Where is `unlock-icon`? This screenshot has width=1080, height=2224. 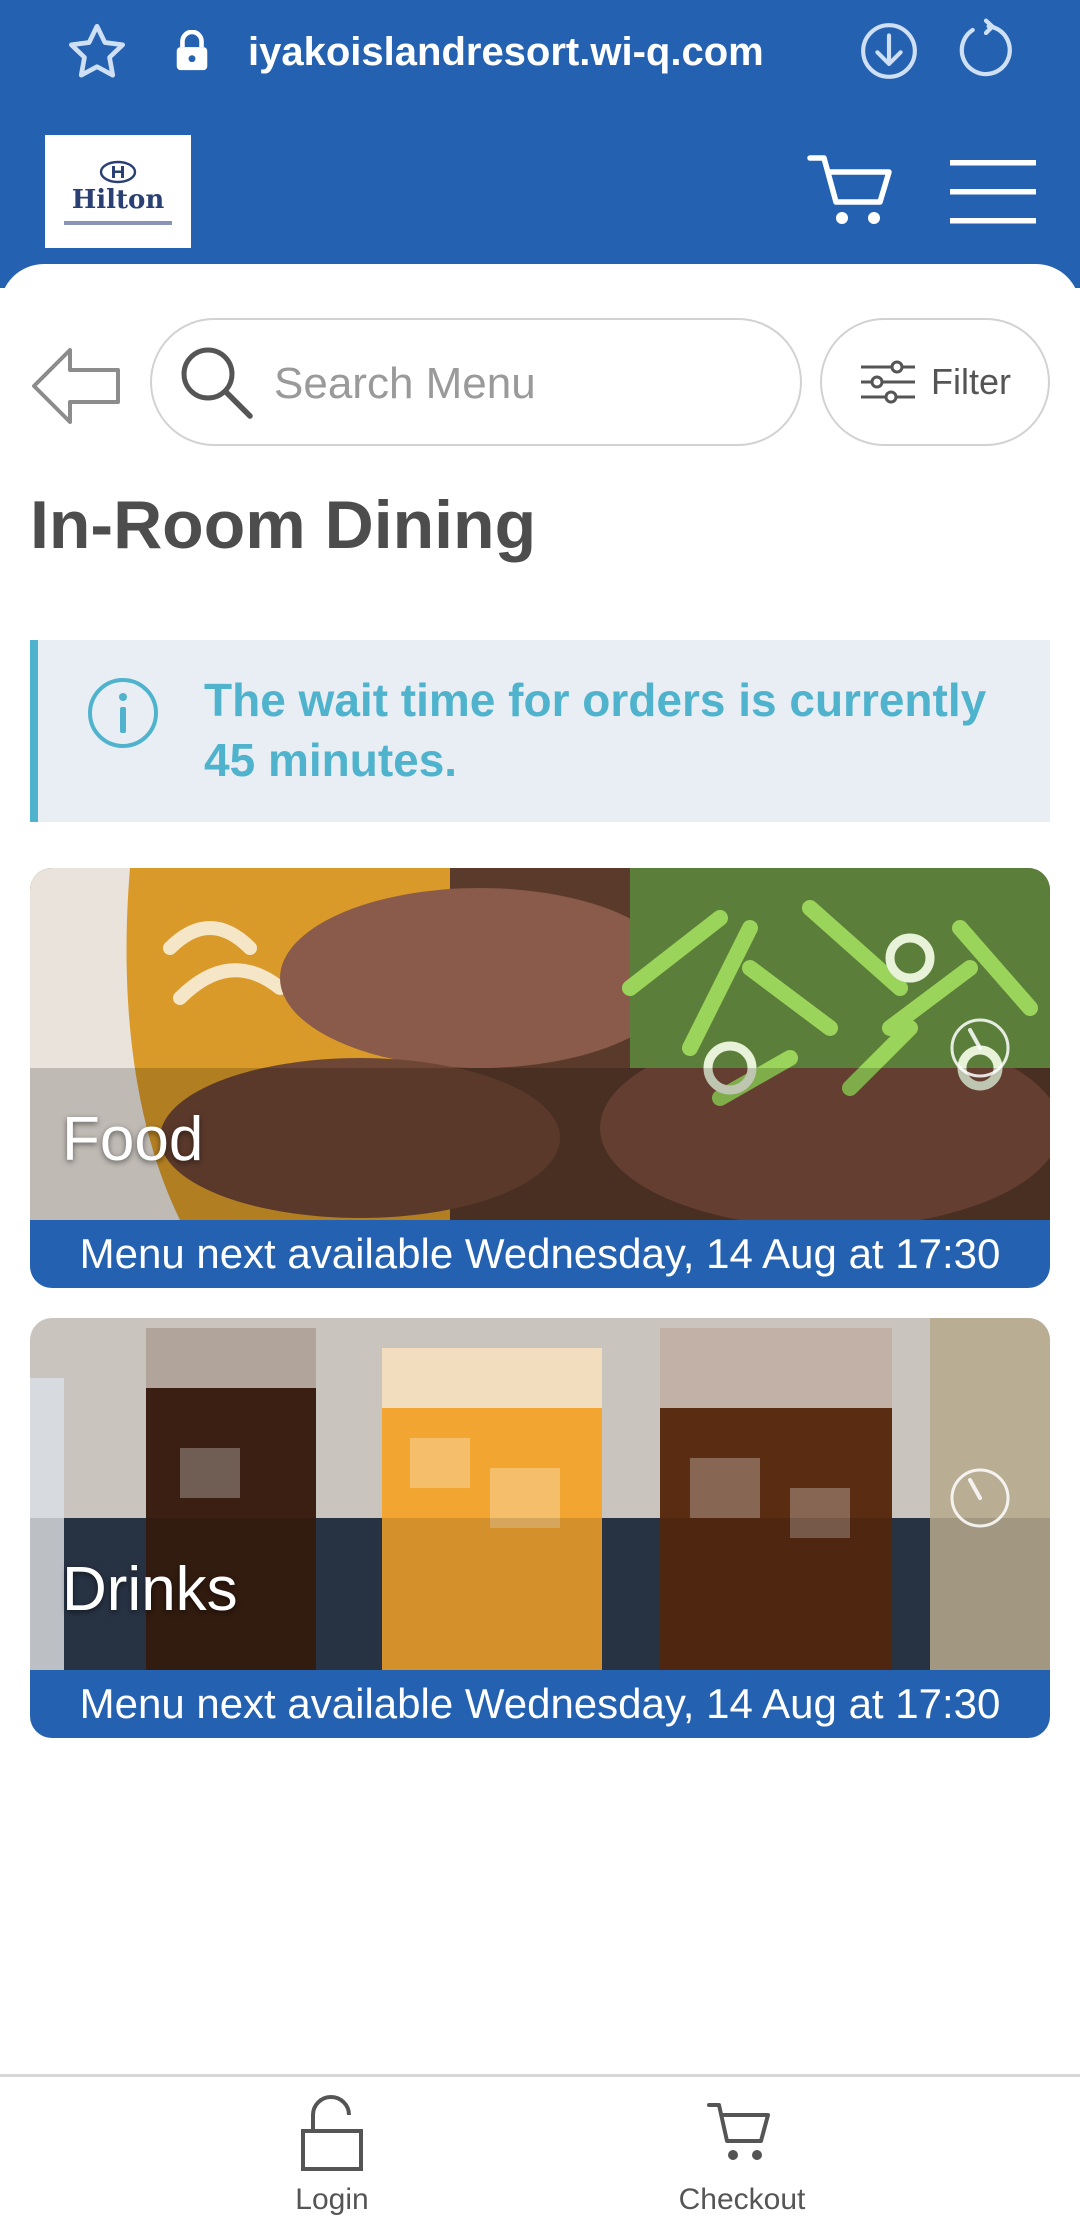 unlock-icon is located at coordinates (332, 2133).